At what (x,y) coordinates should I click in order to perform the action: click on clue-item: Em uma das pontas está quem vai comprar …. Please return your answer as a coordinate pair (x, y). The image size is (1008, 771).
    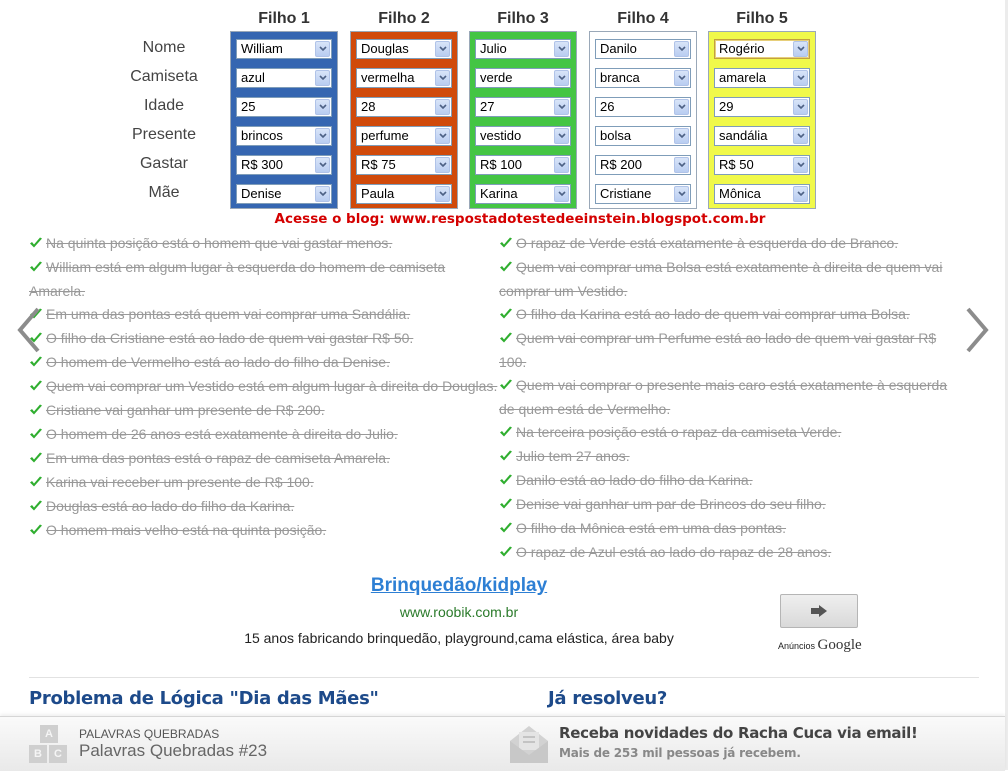
    Looking at the image, I should click on (264, 315).